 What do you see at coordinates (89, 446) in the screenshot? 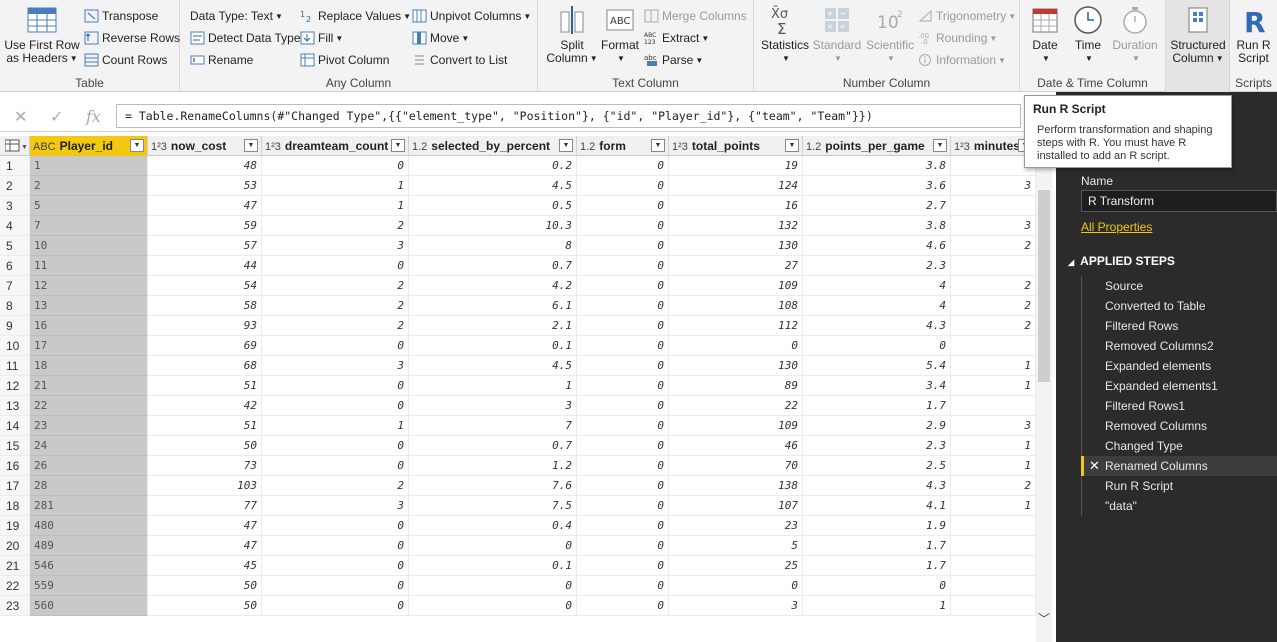
I see `table-cell: 24` at bounding box center [89, 446].